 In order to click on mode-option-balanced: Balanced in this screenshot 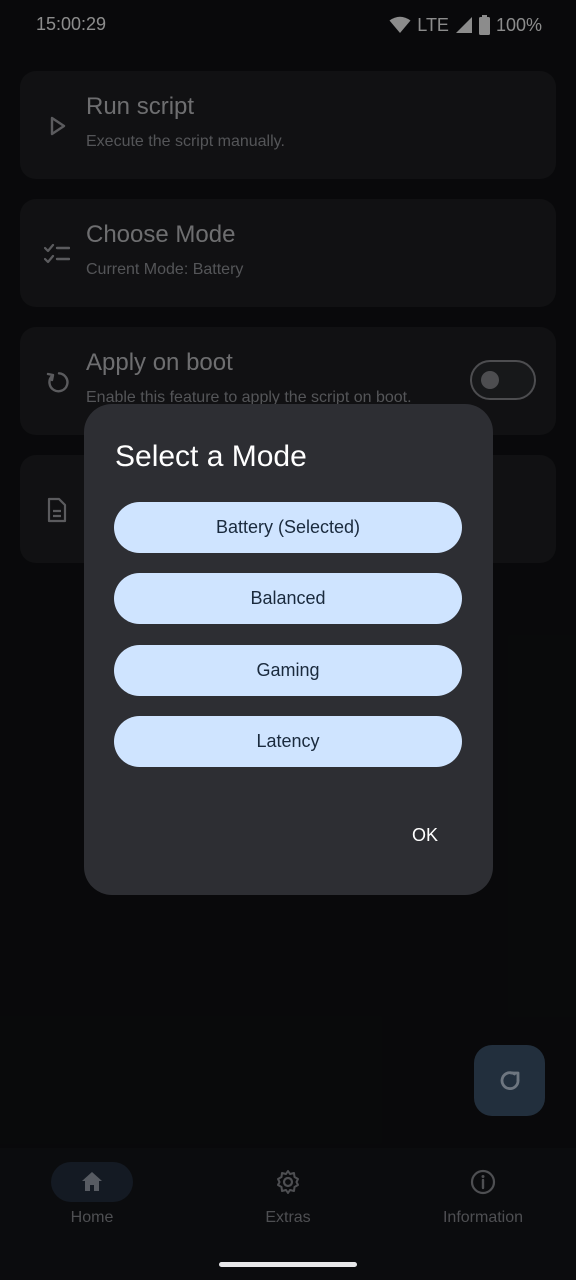, I will do `click(288, 598)`.